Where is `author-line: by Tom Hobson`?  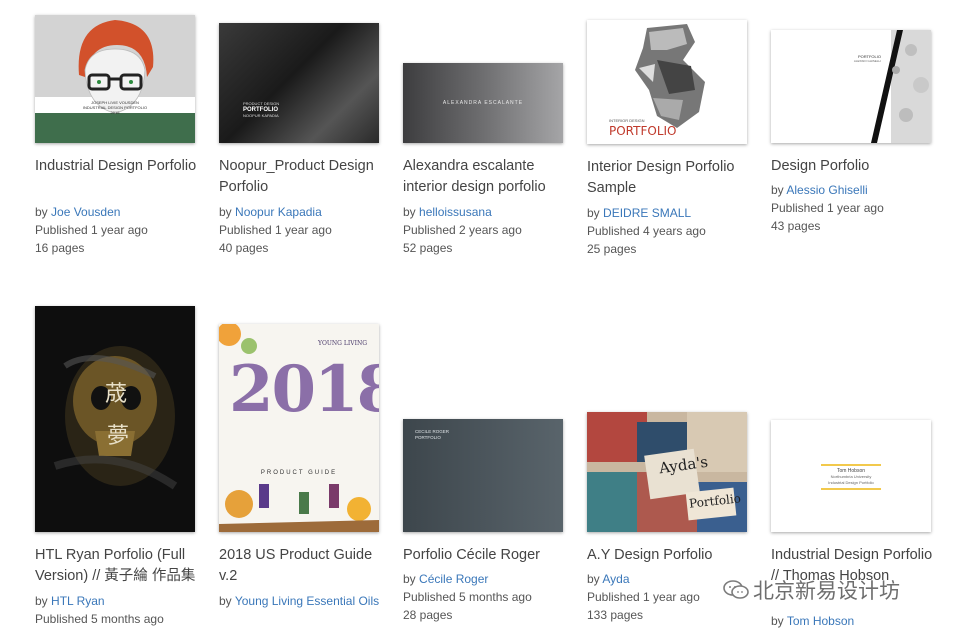
author-line: by Tom Hobson is located at coordinates (813, 621).